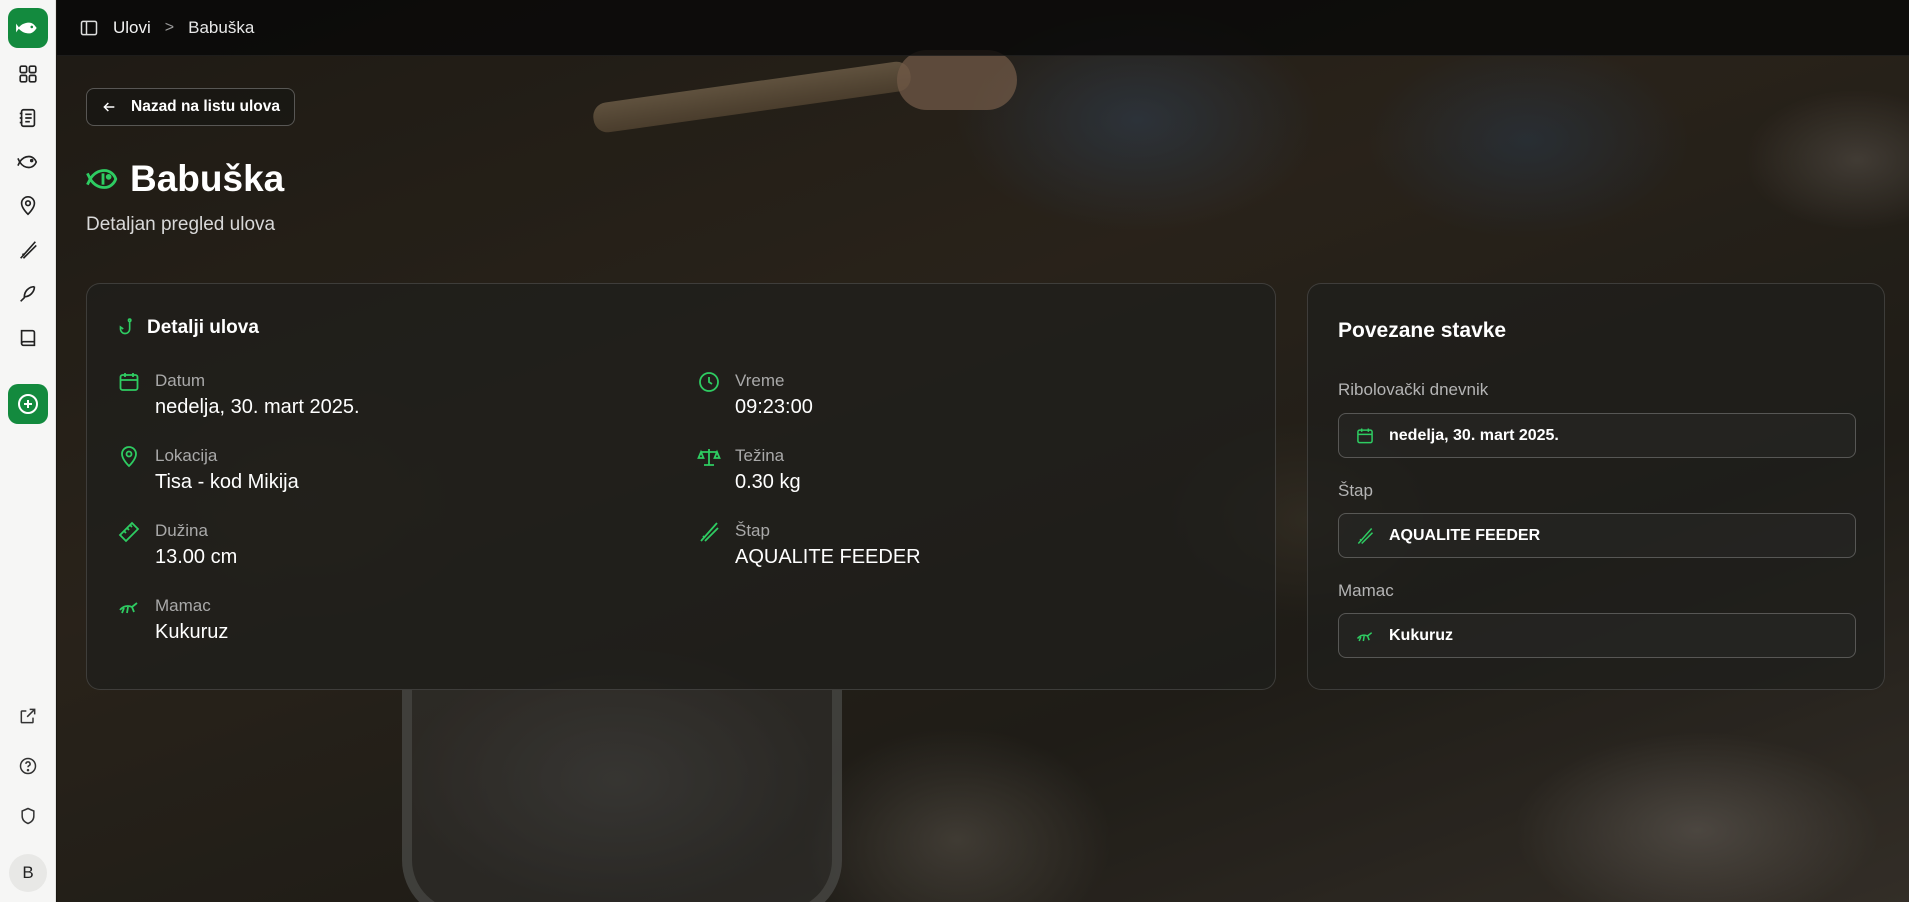 Image resolution: width=1909 pixels, height=902 pixels. I want to click on privacy-button, so click(28, 816).